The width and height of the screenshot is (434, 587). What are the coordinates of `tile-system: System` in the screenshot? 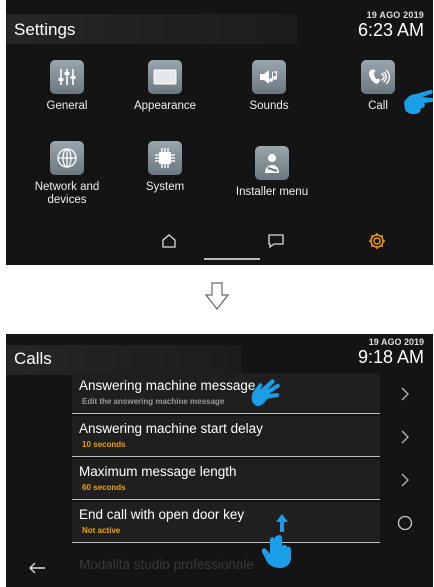 It's located at (165, 167).